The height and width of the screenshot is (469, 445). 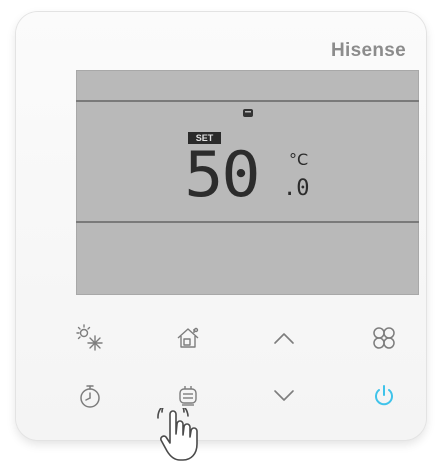 What do you see at coordinates (188, 396) in the screenshot?
I see `water-tank-icon` at bounding box center [188, 396].